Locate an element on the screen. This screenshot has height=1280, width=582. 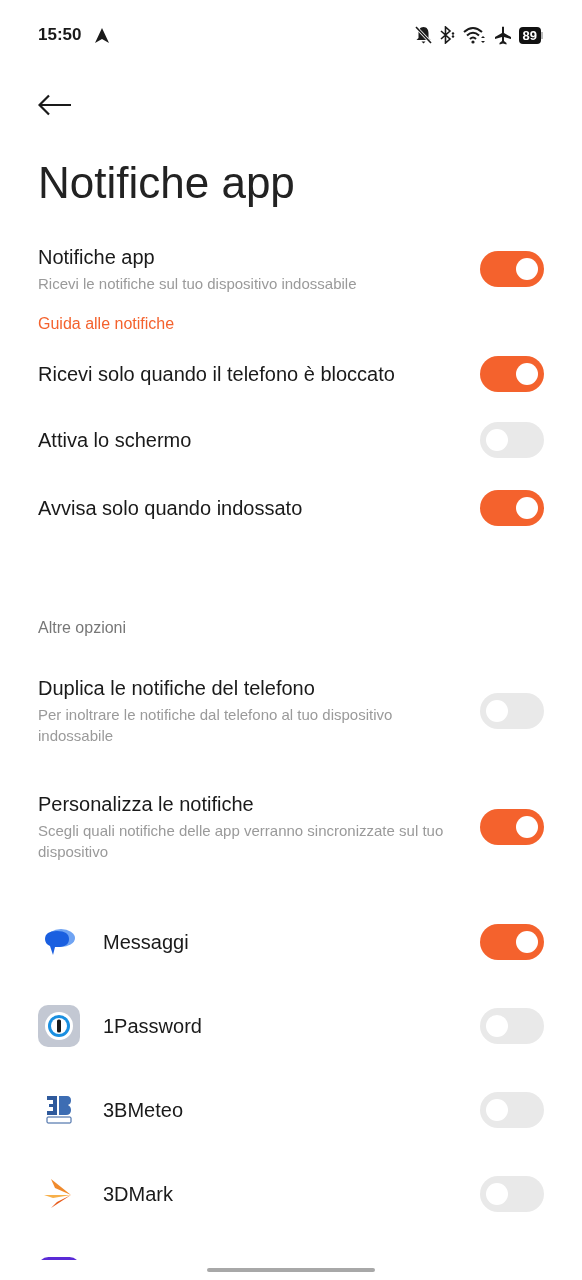
back-icon is located at coordinates (55, 105).